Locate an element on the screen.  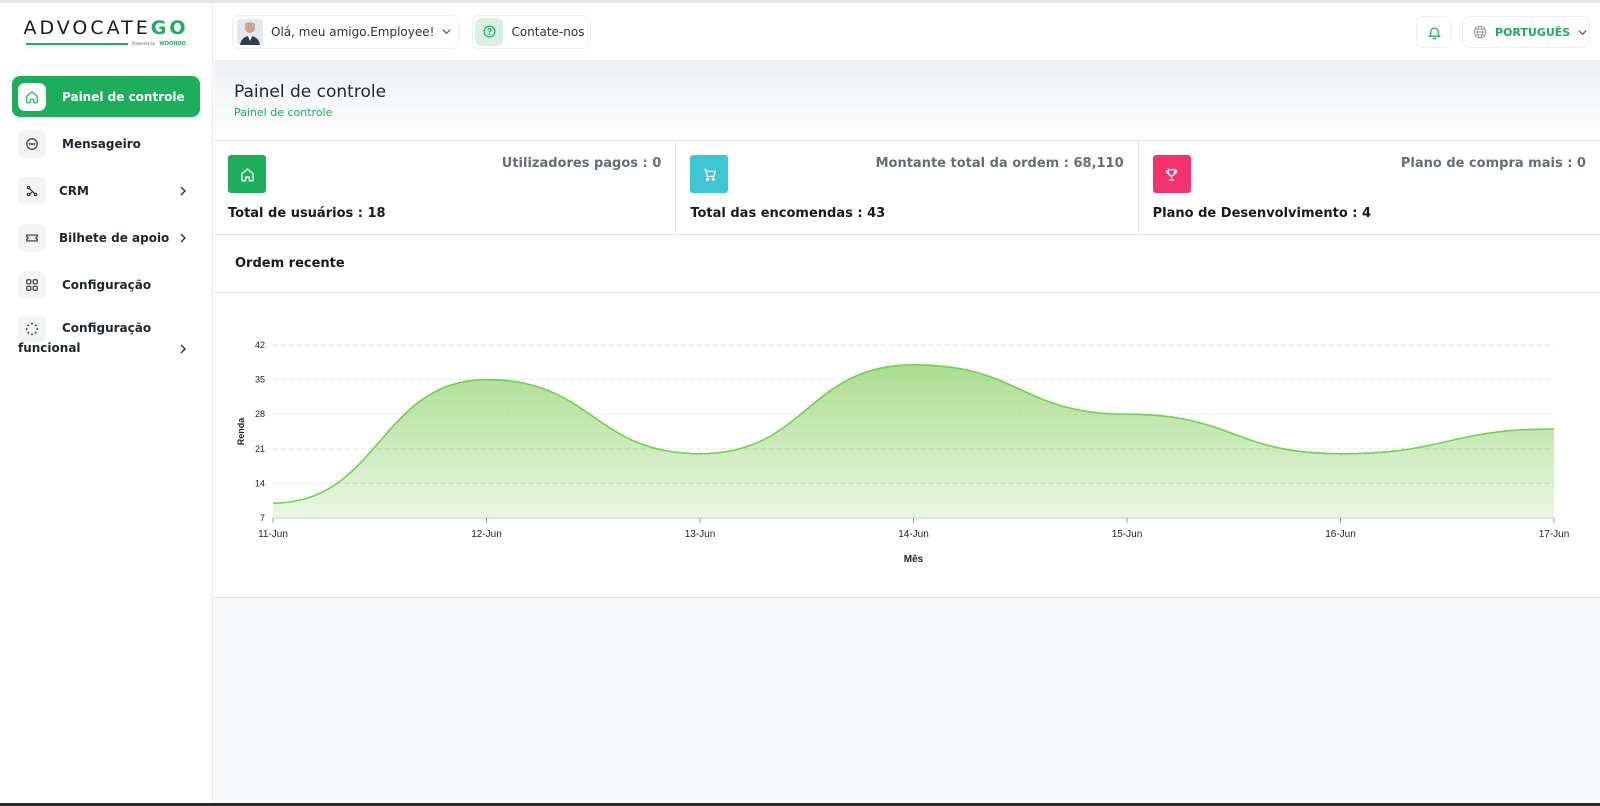
y-tick-label: 42 is located at coordinates (260, 345).